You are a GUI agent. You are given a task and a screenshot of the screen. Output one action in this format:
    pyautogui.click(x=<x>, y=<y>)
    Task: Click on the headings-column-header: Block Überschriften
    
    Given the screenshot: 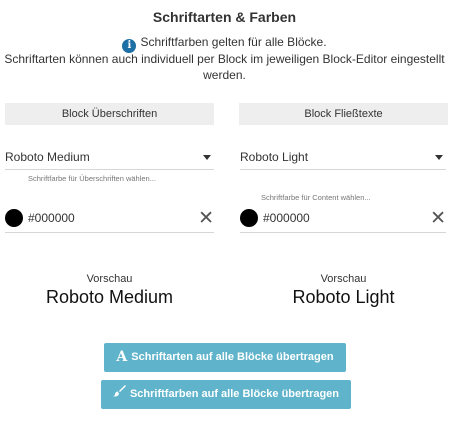 What is the action you would take?
    pyautogui.click(x=109, y=114)
    